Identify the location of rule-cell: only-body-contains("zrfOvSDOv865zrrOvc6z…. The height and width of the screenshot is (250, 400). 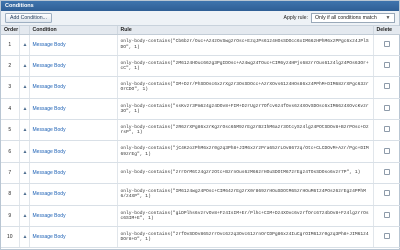
(245, 237).